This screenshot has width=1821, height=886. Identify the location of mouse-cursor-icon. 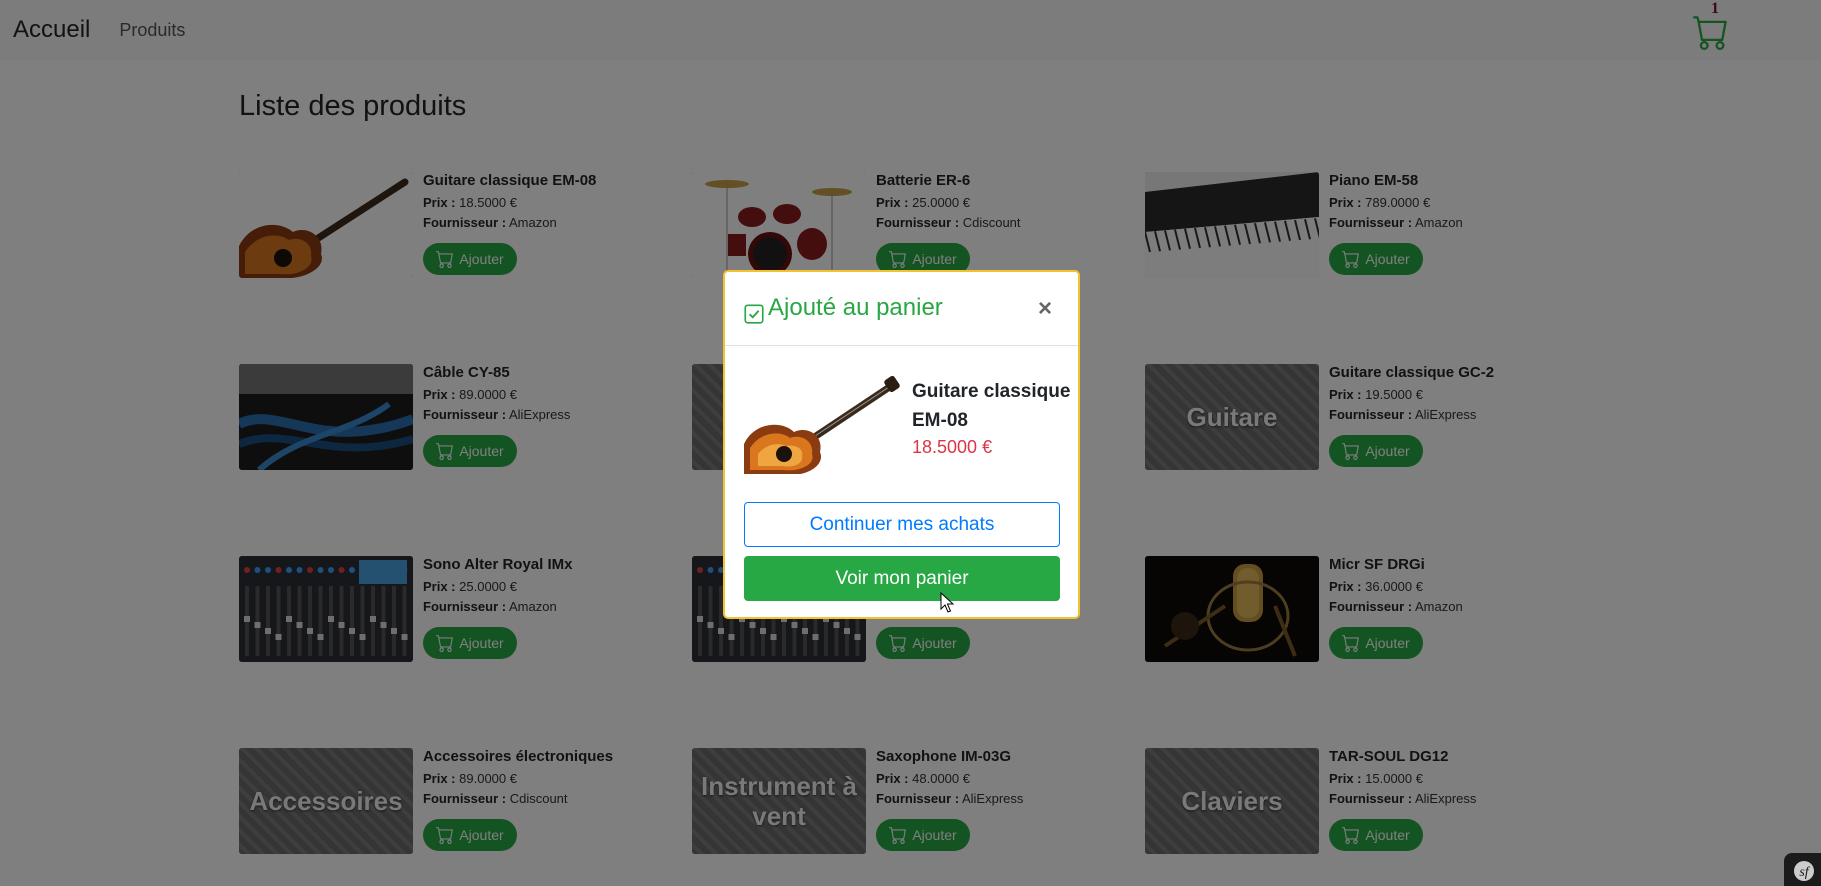
(947, 602).